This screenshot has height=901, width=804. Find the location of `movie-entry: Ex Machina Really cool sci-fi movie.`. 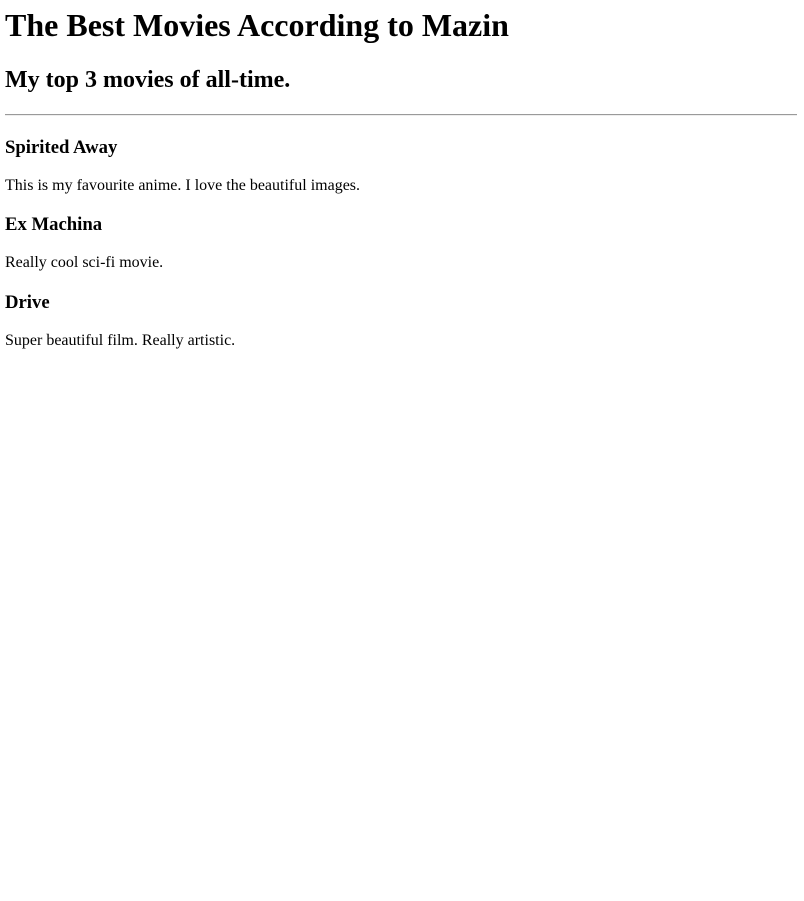

movie-entry: Ex Machina Really cool sci-fi movie. is located at coordinates (401, 243).